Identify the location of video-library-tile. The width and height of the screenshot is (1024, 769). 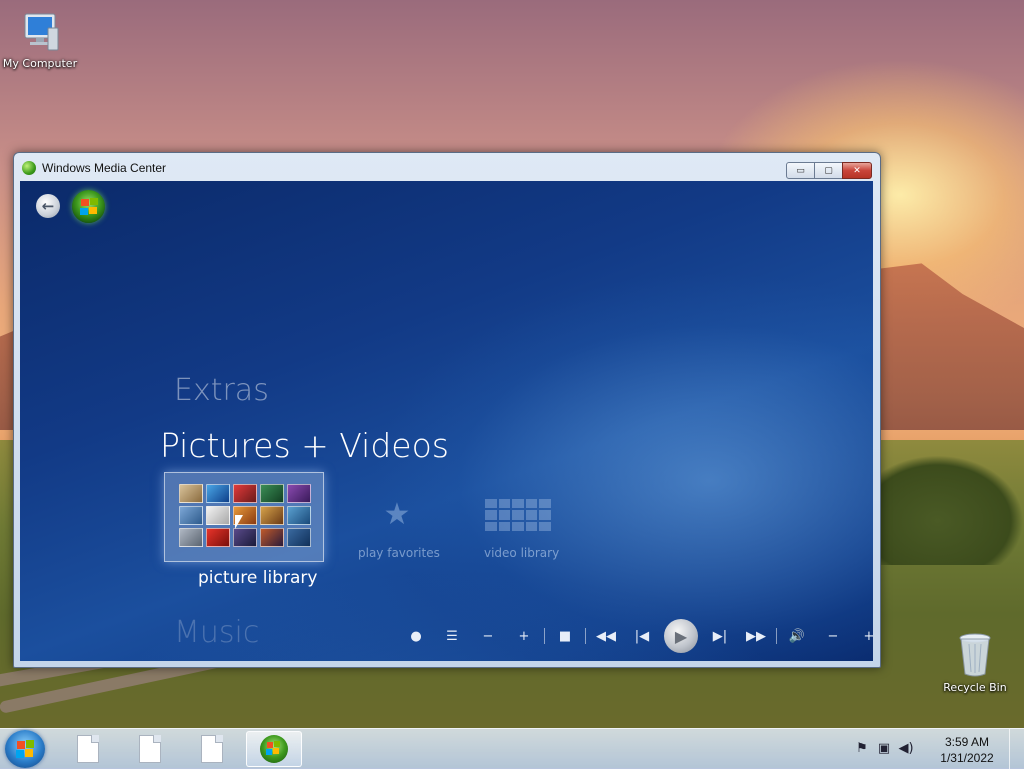
(518, 515).